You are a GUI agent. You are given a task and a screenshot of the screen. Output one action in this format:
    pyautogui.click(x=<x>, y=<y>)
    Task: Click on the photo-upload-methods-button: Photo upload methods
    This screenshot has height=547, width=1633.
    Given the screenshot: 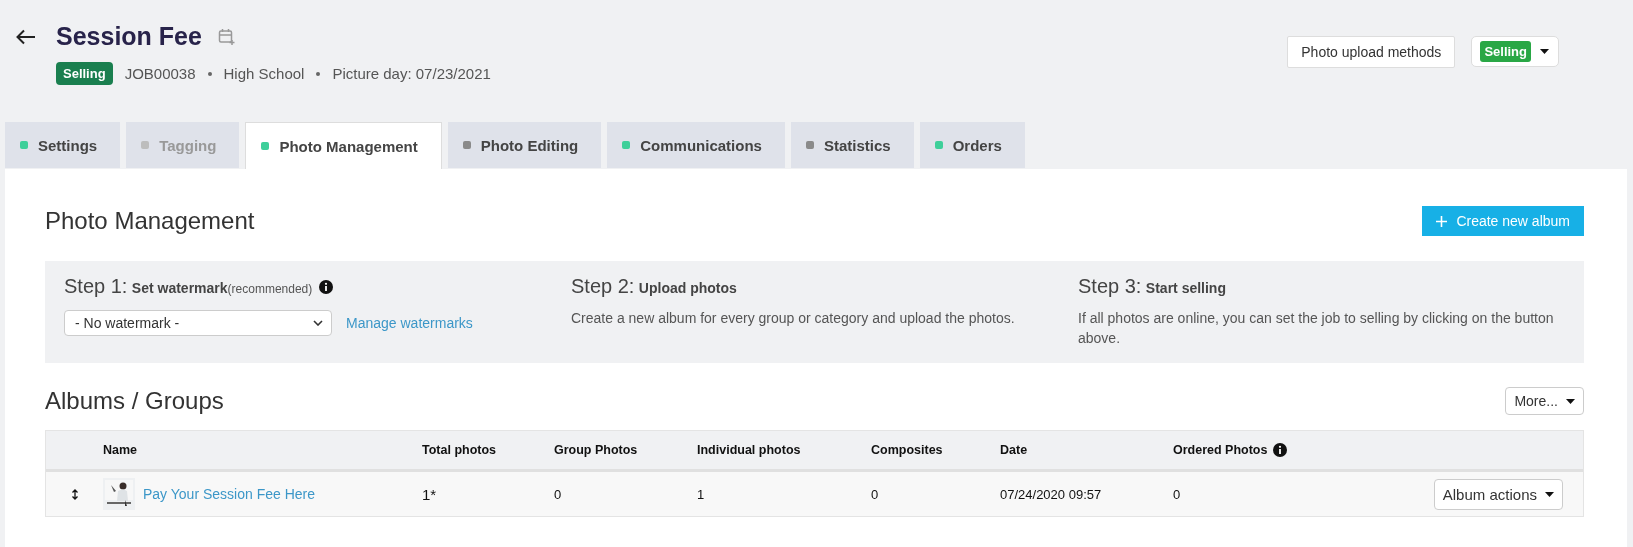 What is the action you would take?
    pyautogui.click(x=1371, y=52)
    